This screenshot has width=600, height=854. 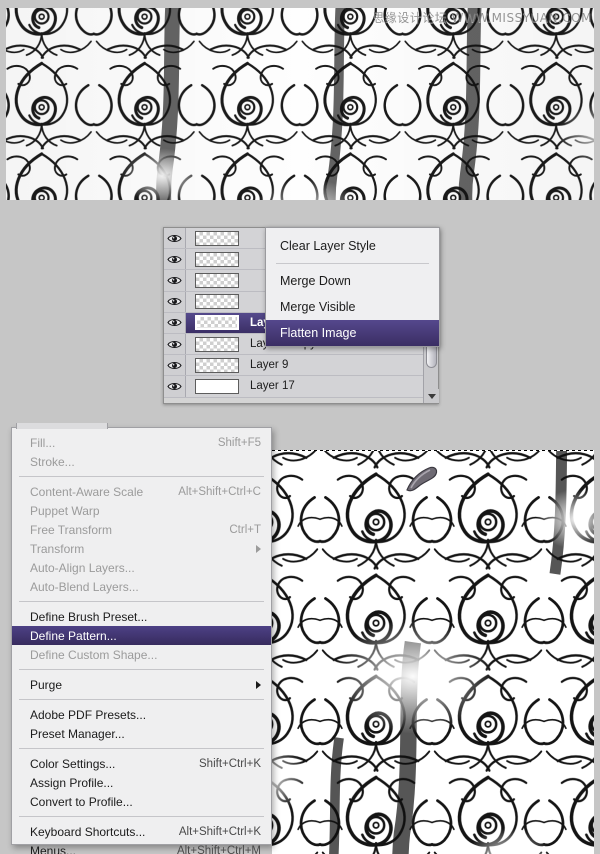 I want to click on context-menu-item: Merge Visible, so click(x=352, y=307).